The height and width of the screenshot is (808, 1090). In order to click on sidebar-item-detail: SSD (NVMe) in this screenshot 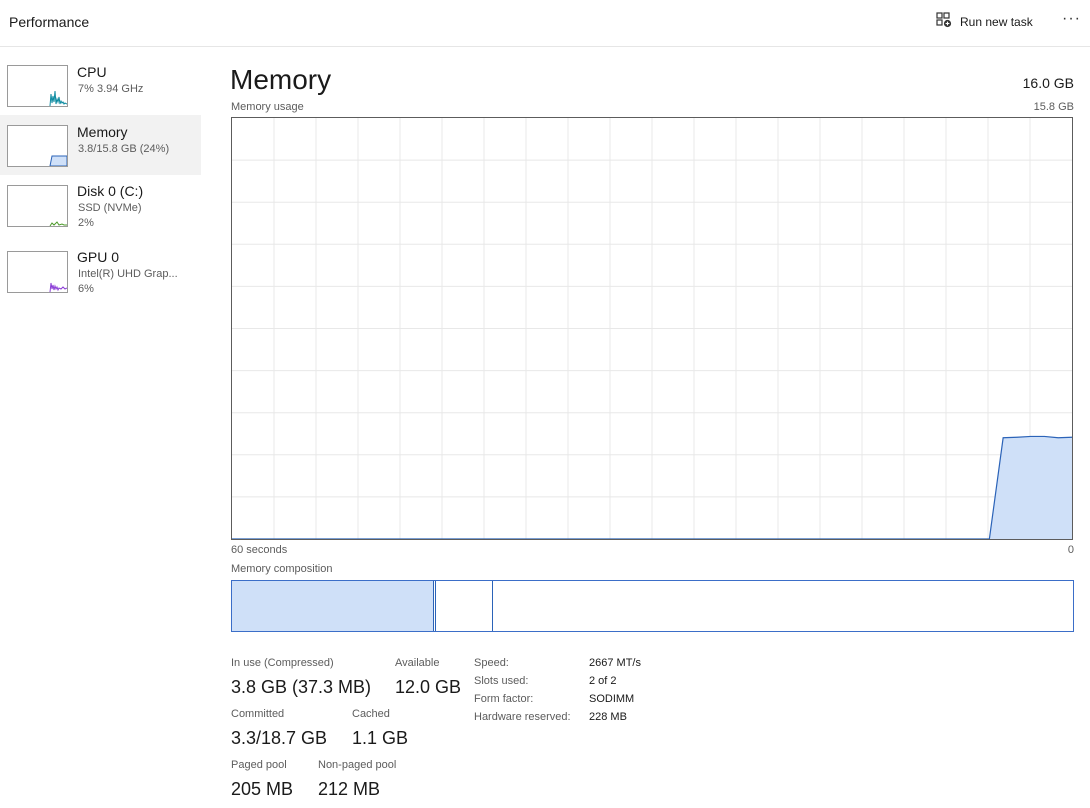, I will do `click(110, 208)`.